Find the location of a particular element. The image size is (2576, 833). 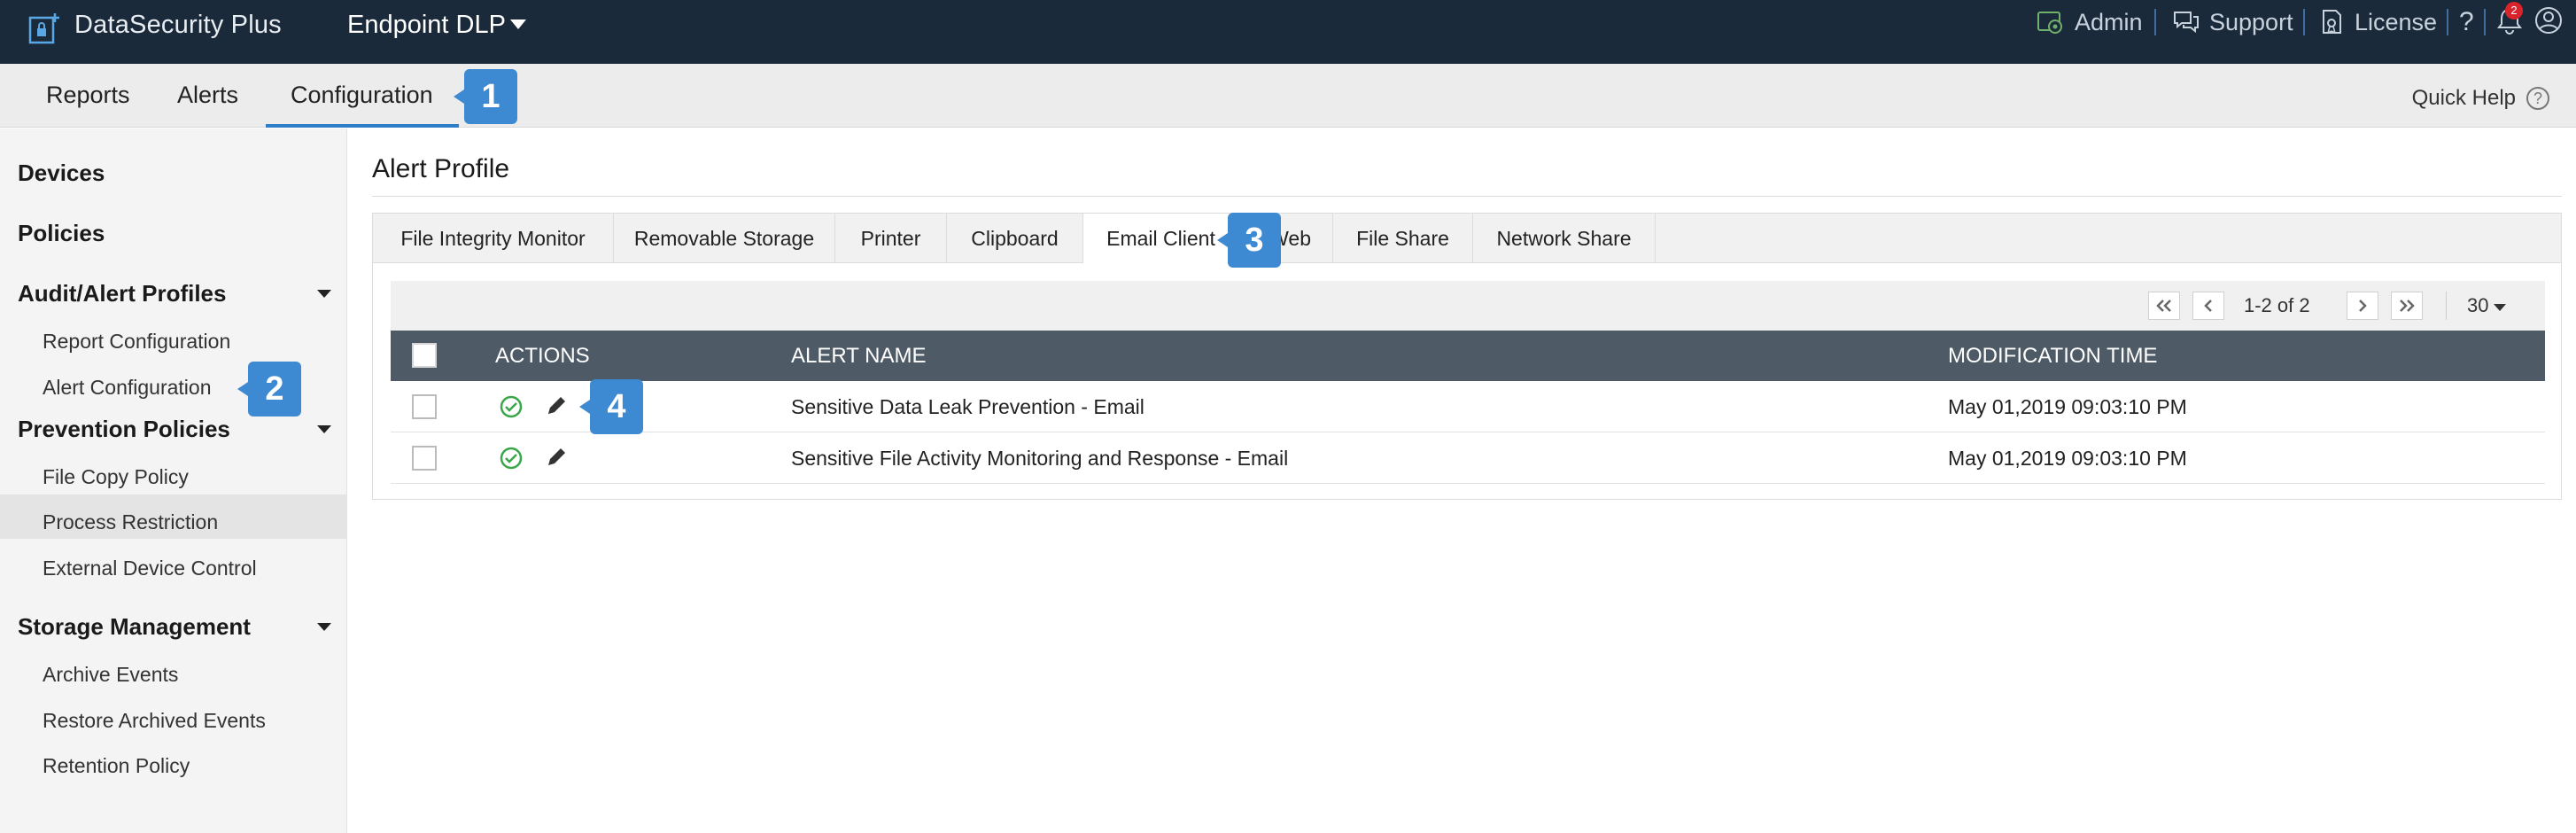

page-size-select: 30 is located at coordinates (2477, 305).